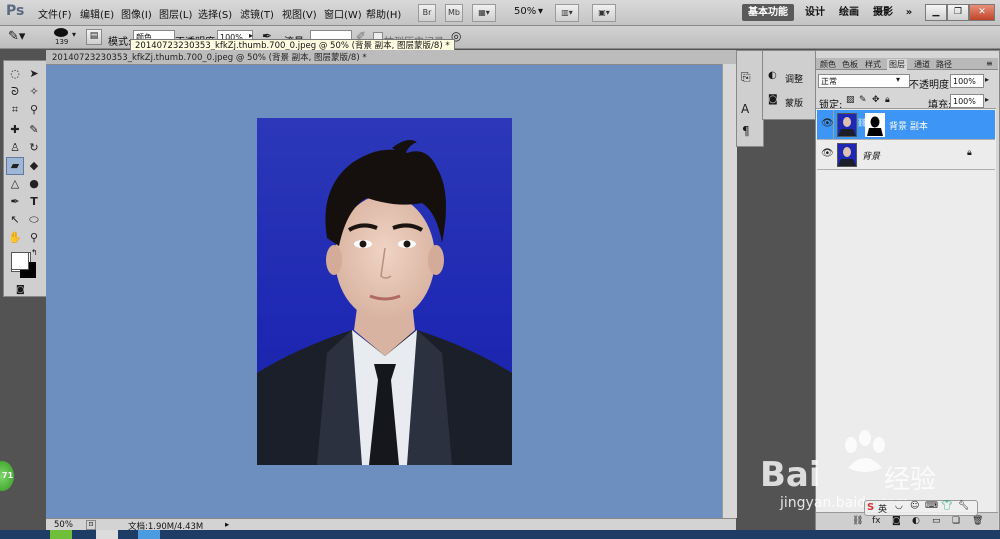 This screenshot has height=539, width=1000. I want to click on path-select-tool: ↖, so click(15, 220).